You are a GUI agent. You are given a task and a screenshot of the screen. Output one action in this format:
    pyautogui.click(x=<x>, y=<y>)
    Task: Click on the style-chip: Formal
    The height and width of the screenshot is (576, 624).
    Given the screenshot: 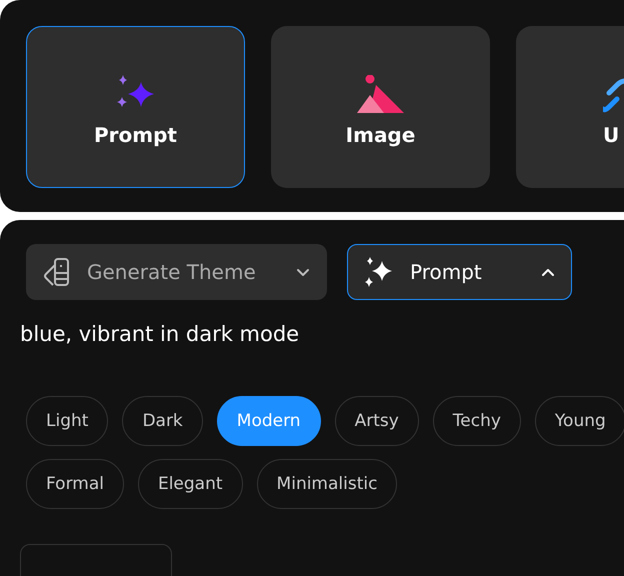 What is the action you would take?
    pyautogui.click(x=75, y=484)
    